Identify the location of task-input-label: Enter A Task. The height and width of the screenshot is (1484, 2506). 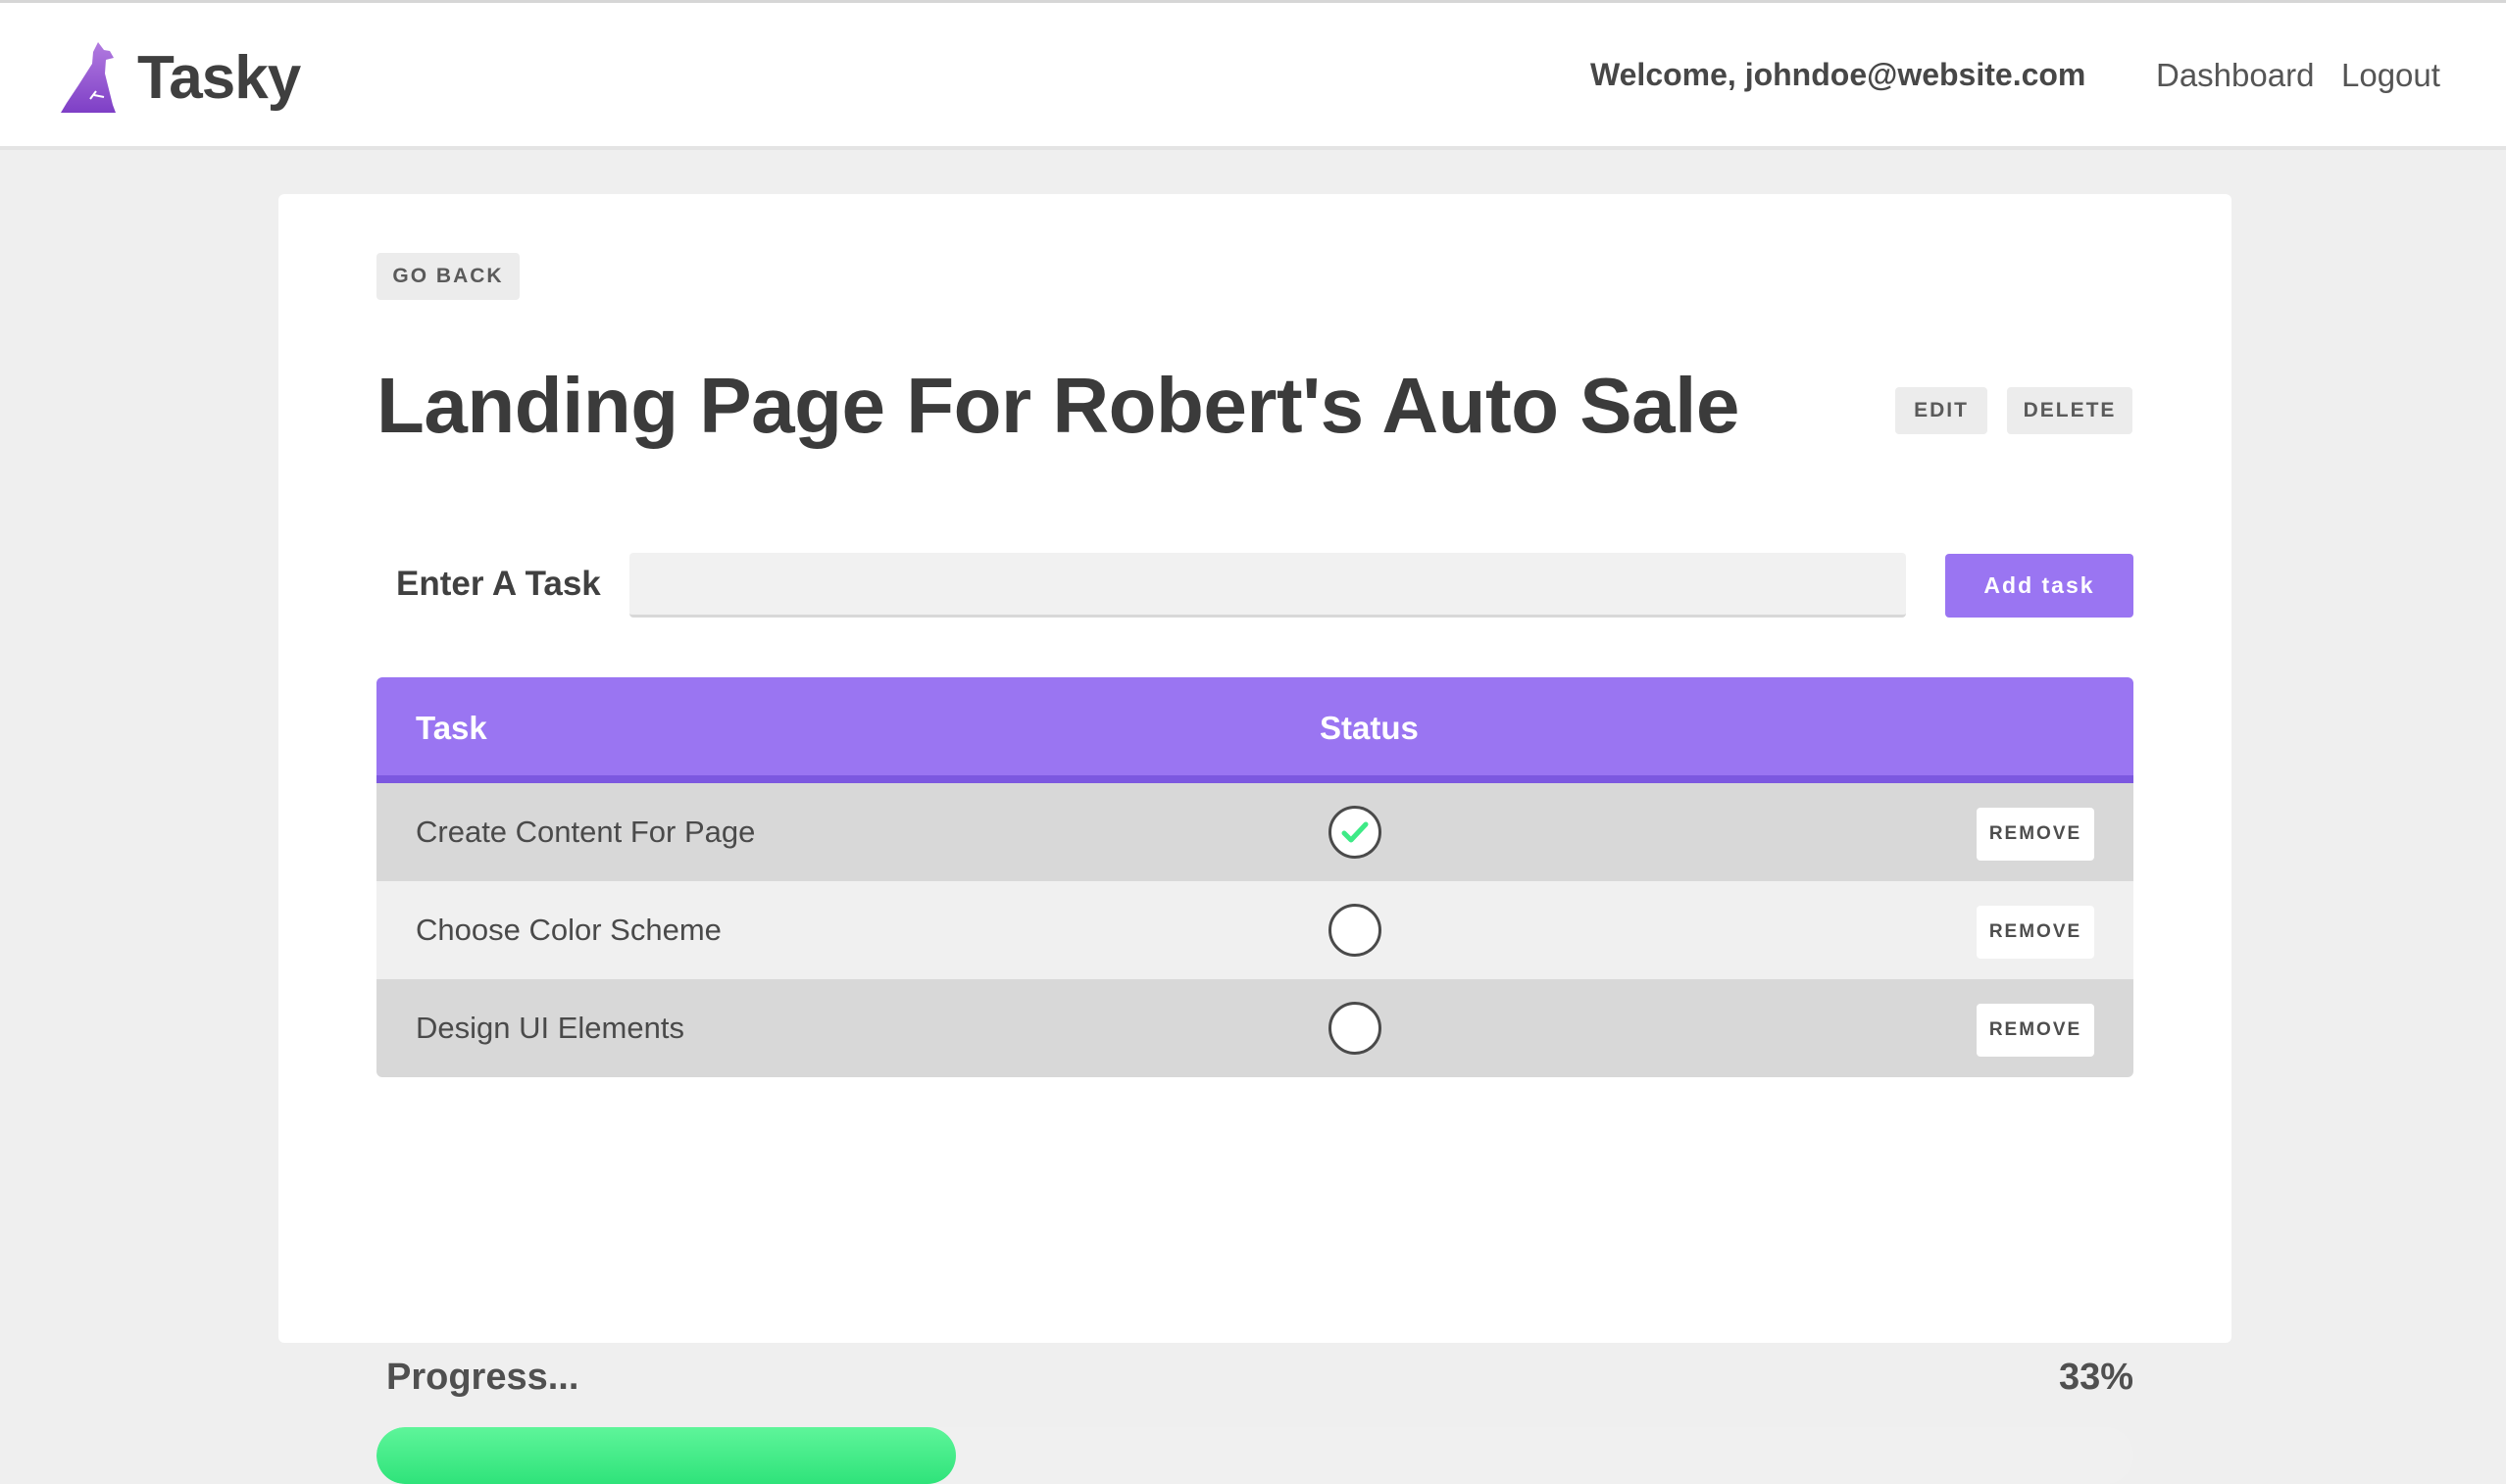
(498, 584).